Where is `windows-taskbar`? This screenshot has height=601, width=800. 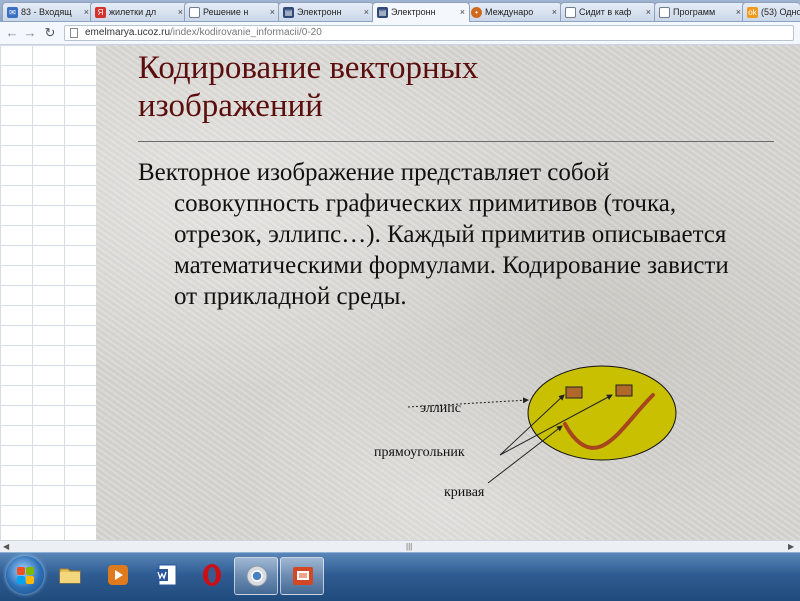
windows-taskbar is located at coordinates (400, 576).